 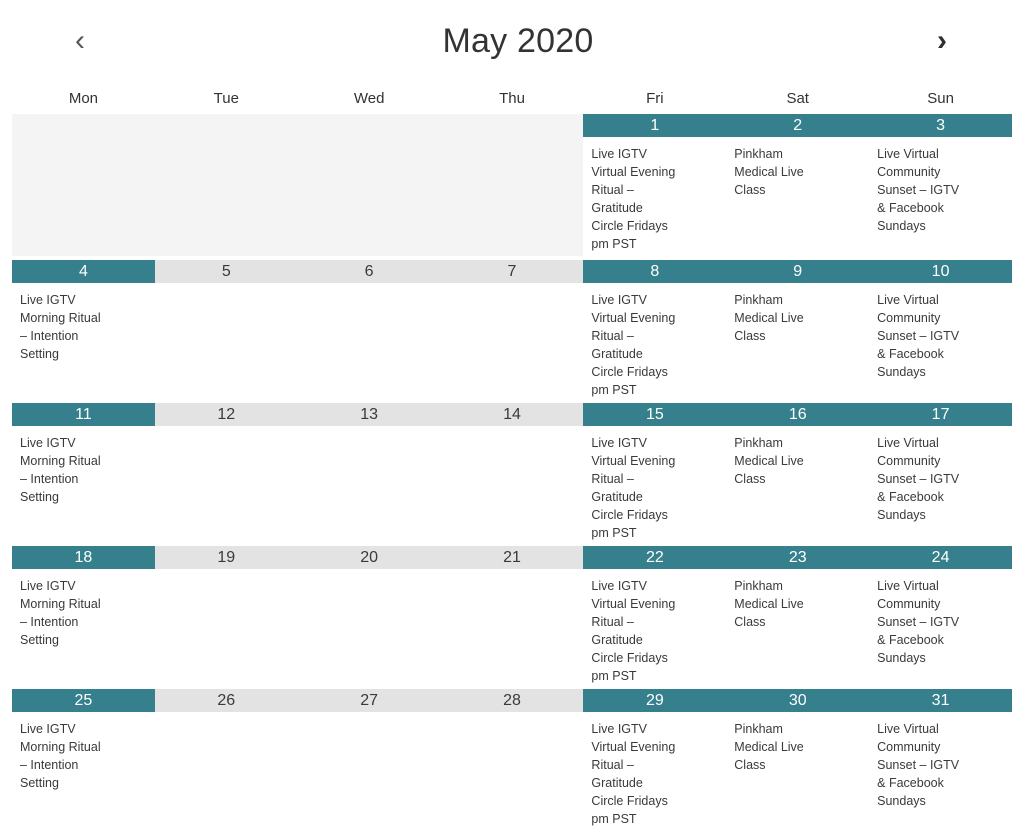 I want to click on day-number: 20, so click(x=369, y=557).